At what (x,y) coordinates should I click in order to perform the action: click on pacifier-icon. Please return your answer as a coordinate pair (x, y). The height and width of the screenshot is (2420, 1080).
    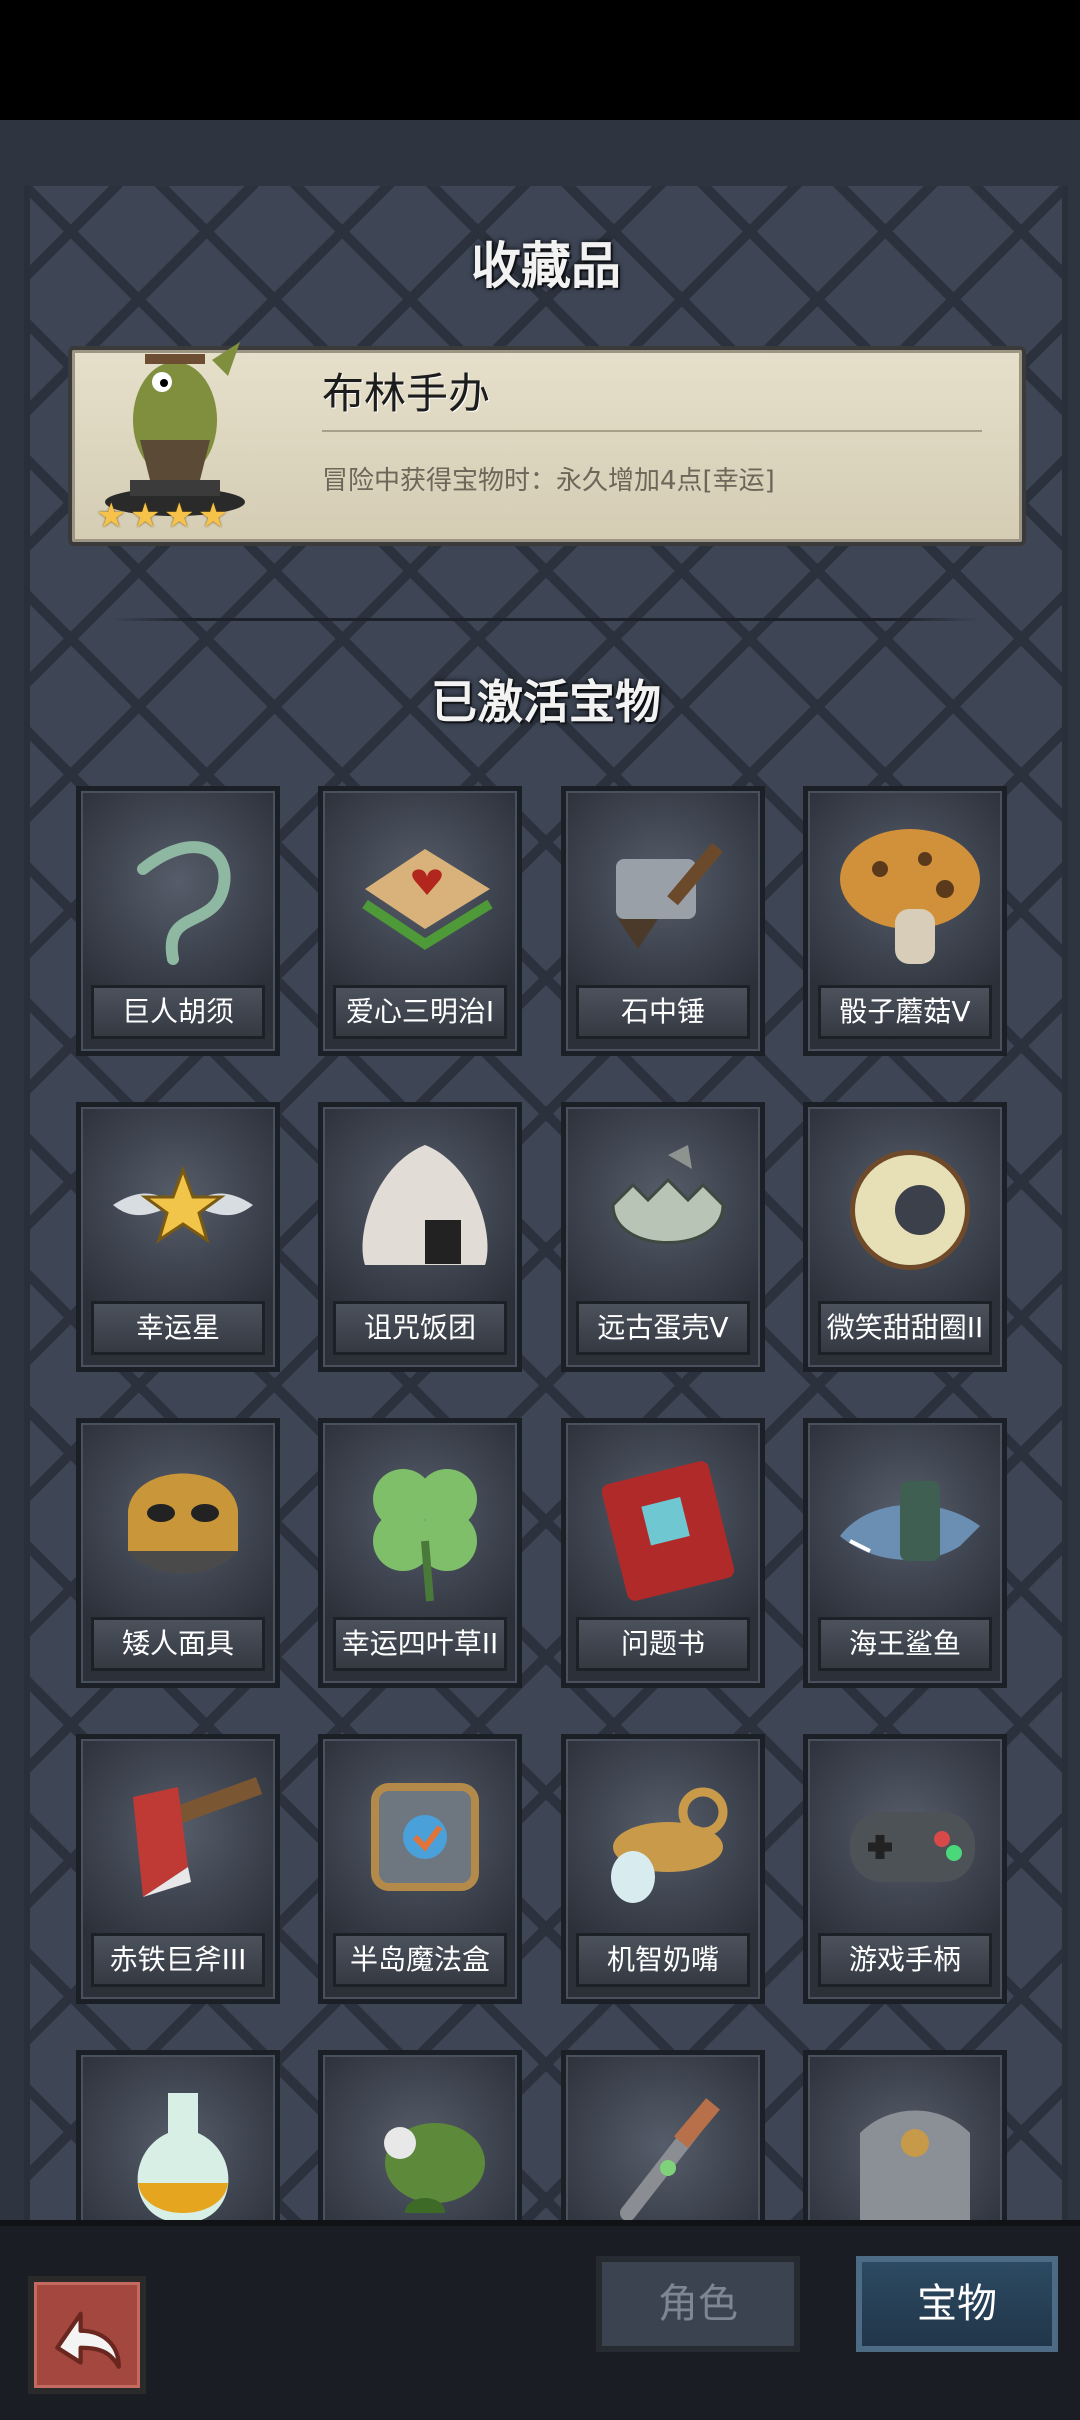
    Looking at the image, I should click on (669, 1845).